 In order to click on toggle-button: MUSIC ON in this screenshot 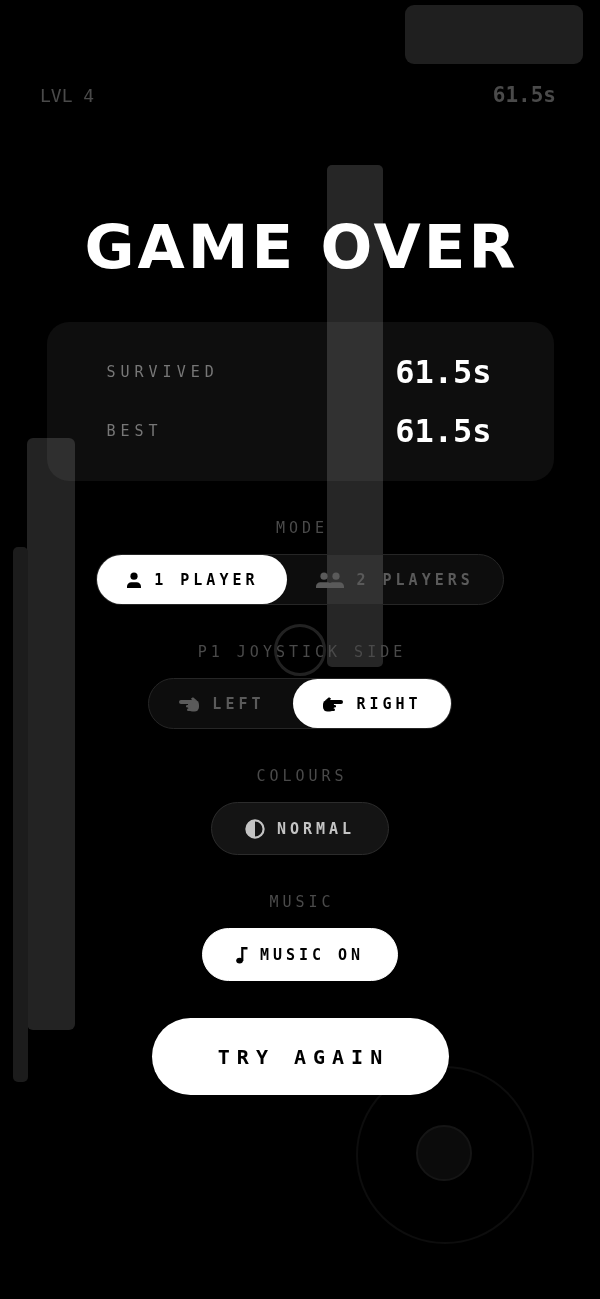, I will do `click(300, 954)`.